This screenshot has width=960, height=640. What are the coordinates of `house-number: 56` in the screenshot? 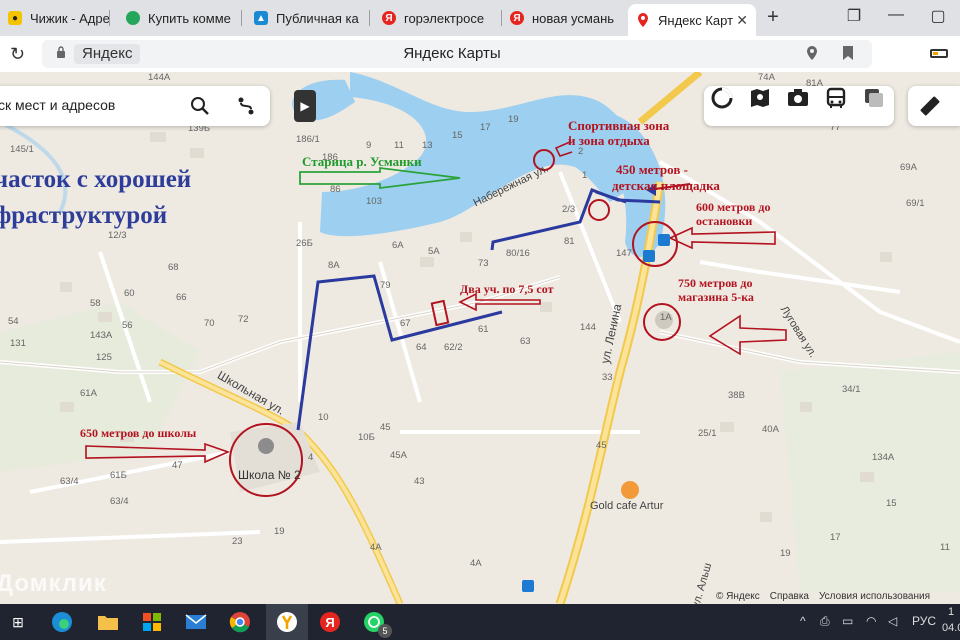 It's located at (127, 325).